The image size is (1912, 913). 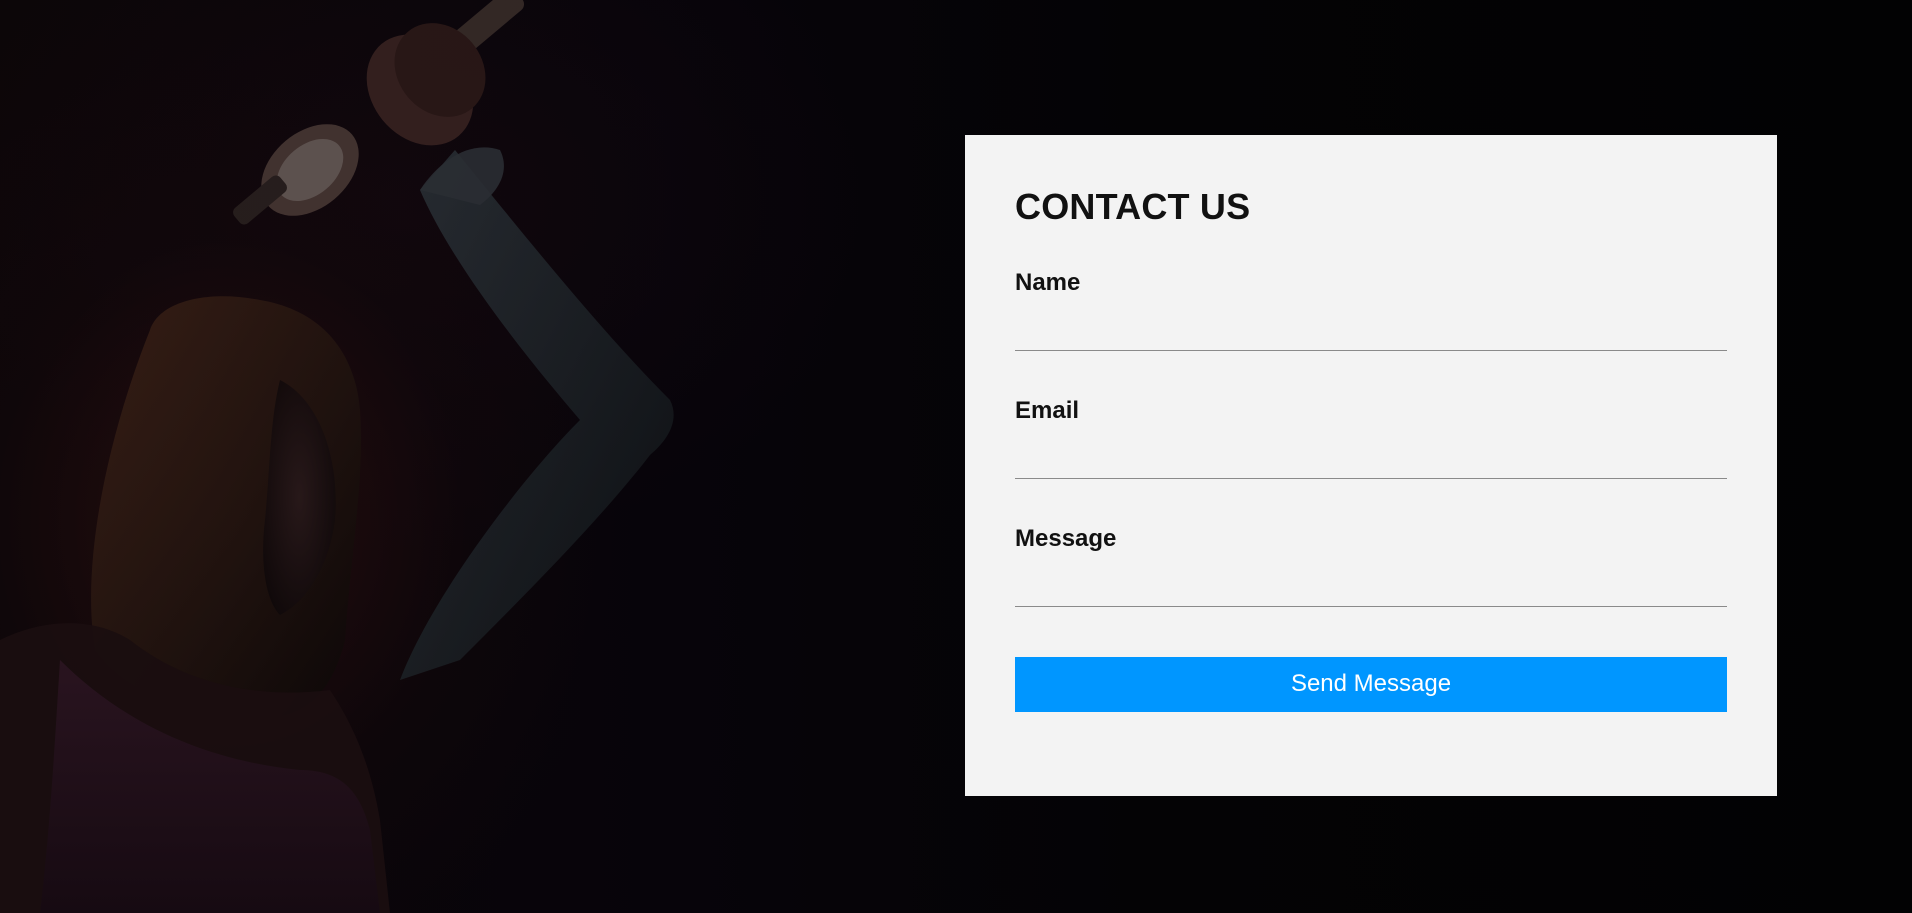 What do you see at coordinates (1371, 328) in the screenshot?
I see `name-input` at bounding box center [1371, 328].